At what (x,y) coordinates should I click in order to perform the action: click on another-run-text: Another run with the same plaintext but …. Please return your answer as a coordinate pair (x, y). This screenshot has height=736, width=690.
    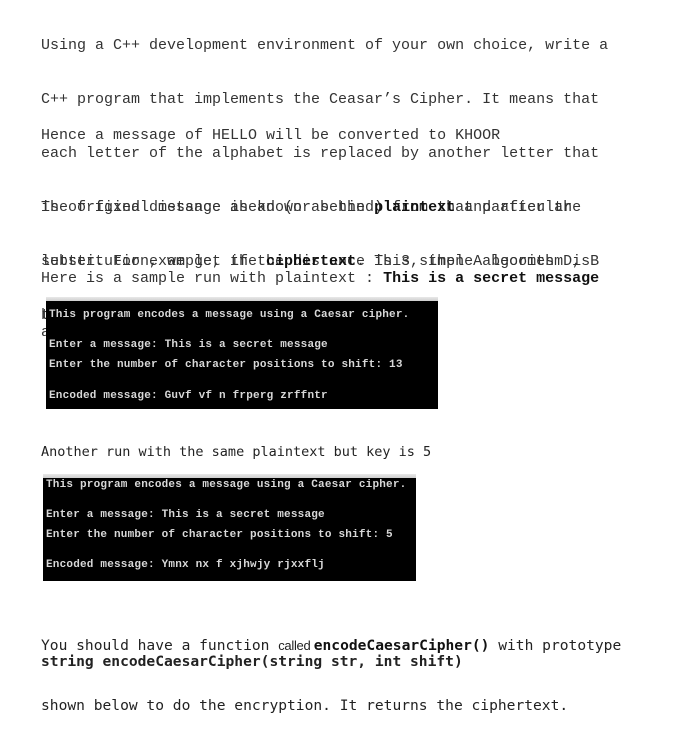
    Looking at the image, I should click on (236, 452).